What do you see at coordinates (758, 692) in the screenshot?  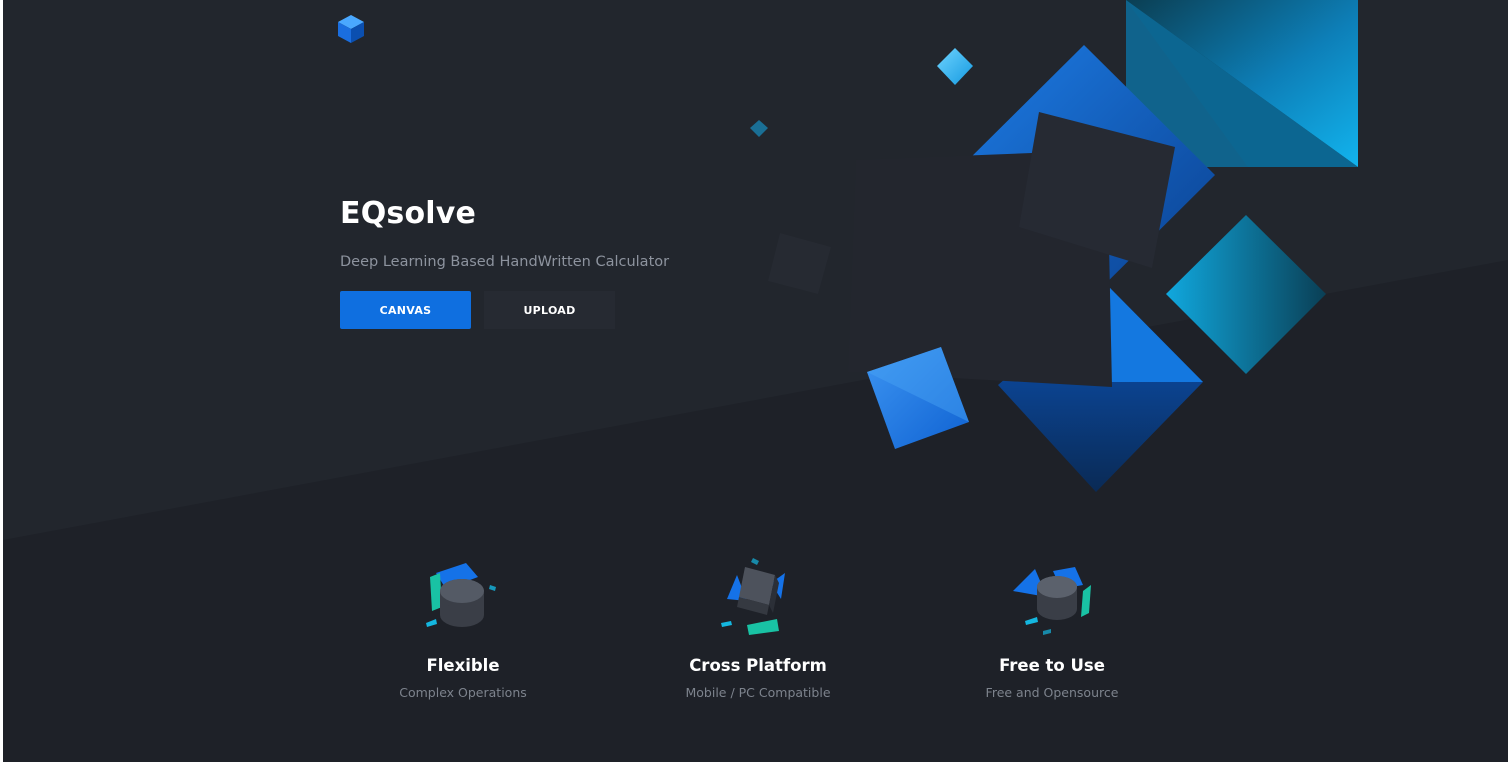 I see `feature-subtitle: Mobile / PC Compatible` at bounding box center [758, 692].